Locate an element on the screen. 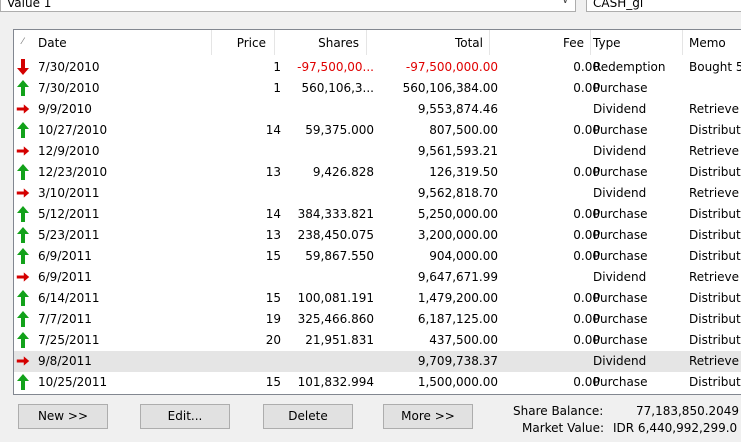 This screenshot has width=741, height=442. cell-date: 7/30/2010 is located at coordinates (69, 67).